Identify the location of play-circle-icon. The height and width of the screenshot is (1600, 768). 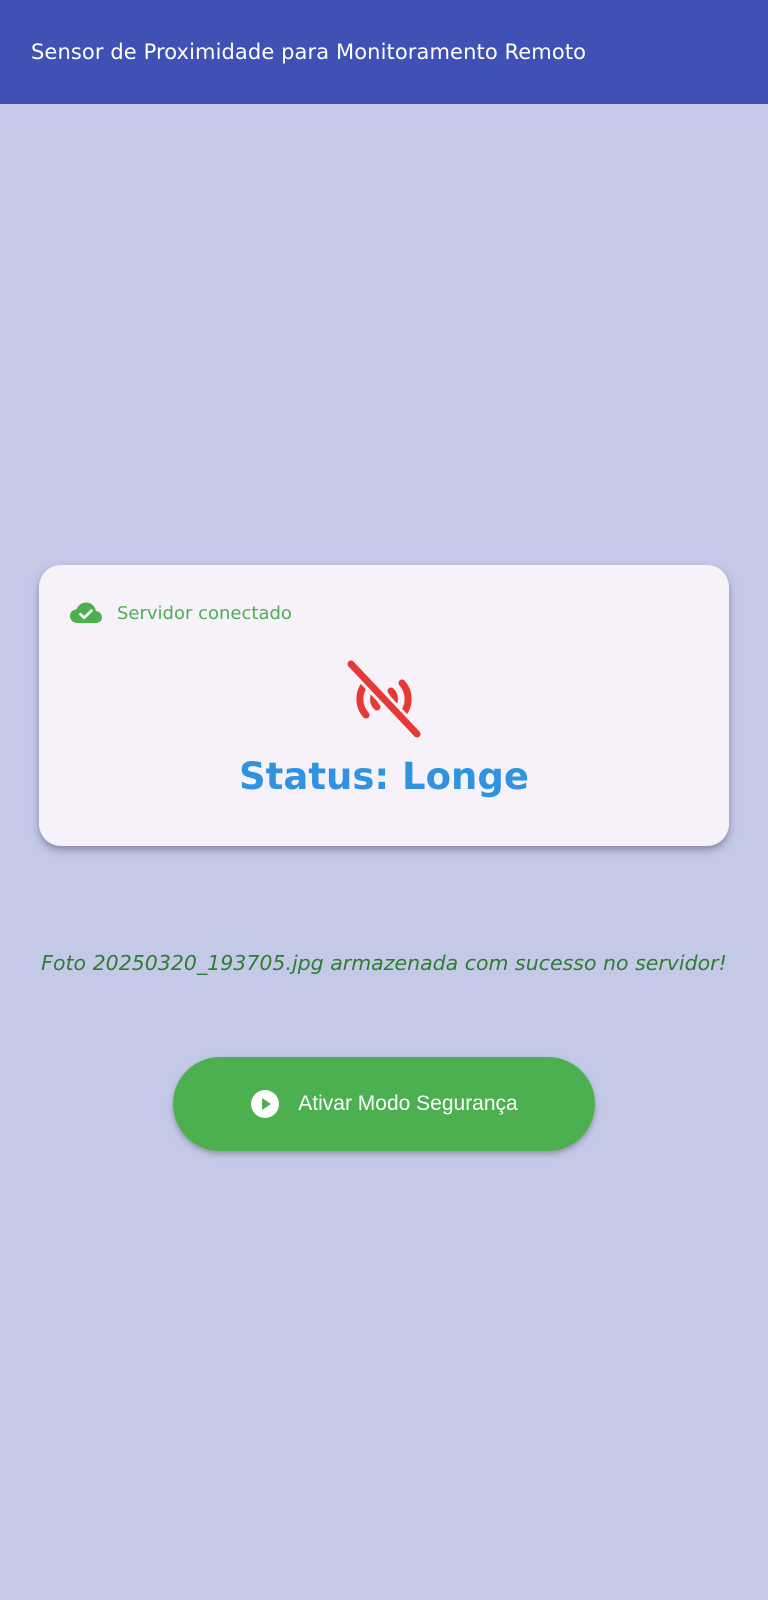
(265, 1104).